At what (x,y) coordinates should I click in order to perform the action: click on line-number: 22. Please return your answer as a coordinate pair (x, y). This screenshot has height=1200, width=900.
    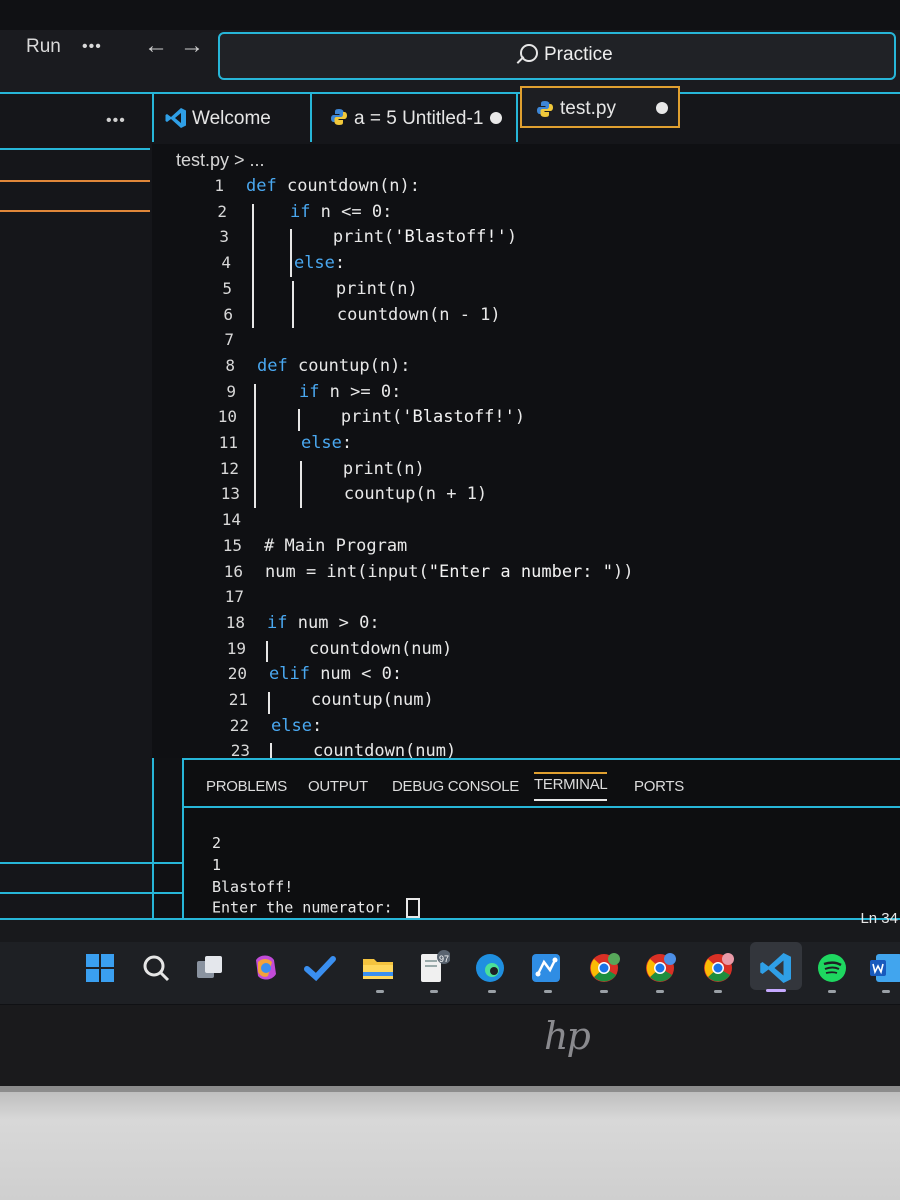
    Looking at the image, I should click on (239, 725).